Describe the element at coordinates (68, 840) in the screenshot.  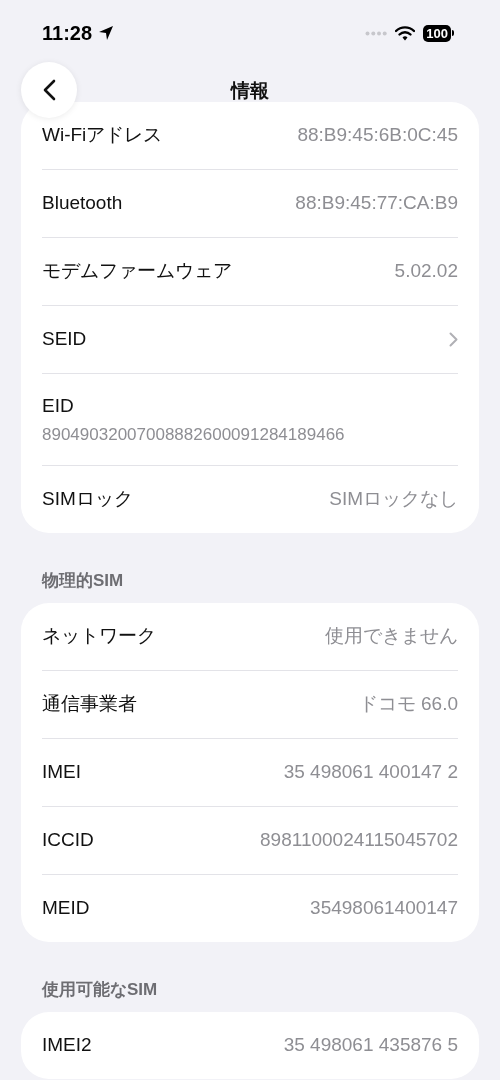
I see `row-label: ICCID` at that location.